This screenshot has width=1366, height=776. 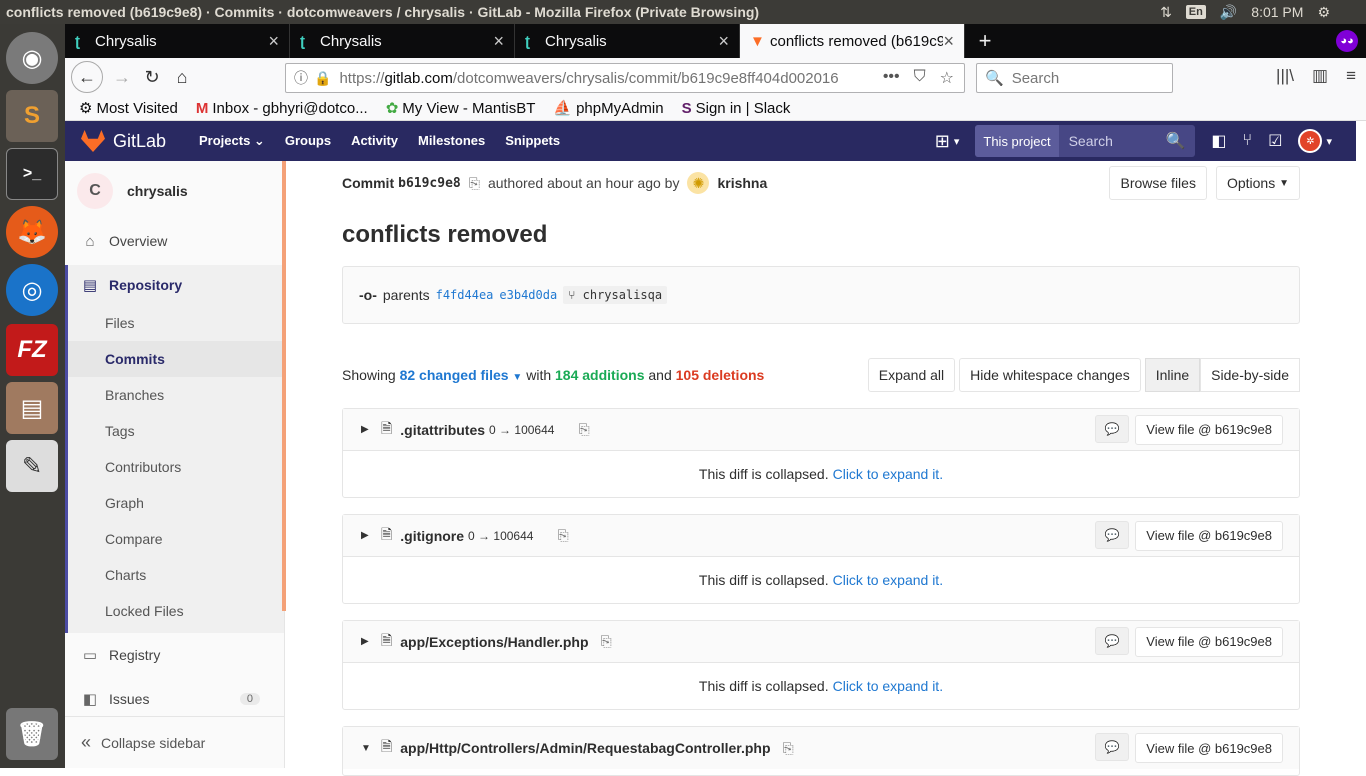 I want to click on bookmark-star-icon: ☆, so click(x=947, y=78).